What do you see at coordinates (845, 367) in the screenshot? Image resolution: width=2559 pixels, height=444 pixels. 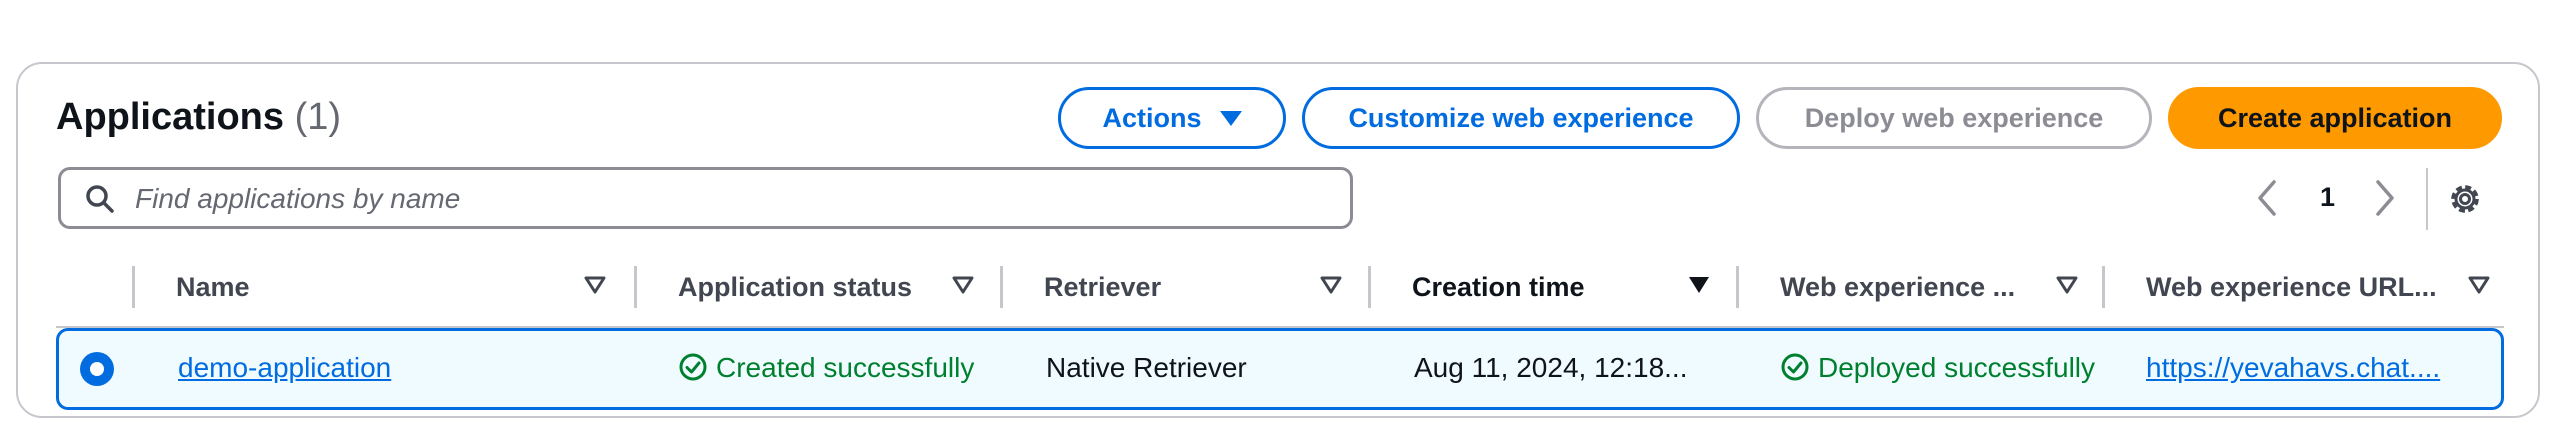 I see `application-status-text: Created successfully` at bounding box center [845, 367].